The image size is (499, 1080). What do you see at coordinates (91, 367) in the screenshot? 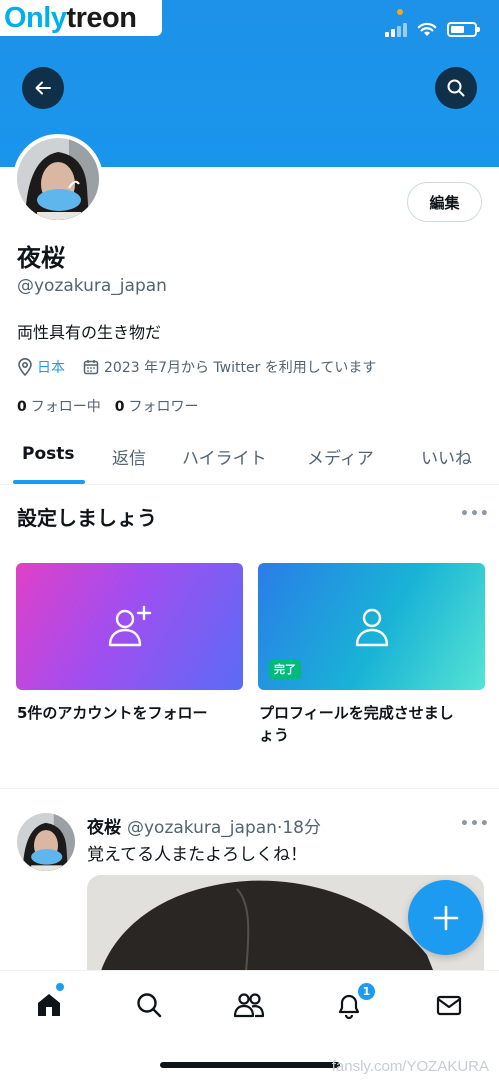
I see `calendar-icon` at bounding box center [91, 367].